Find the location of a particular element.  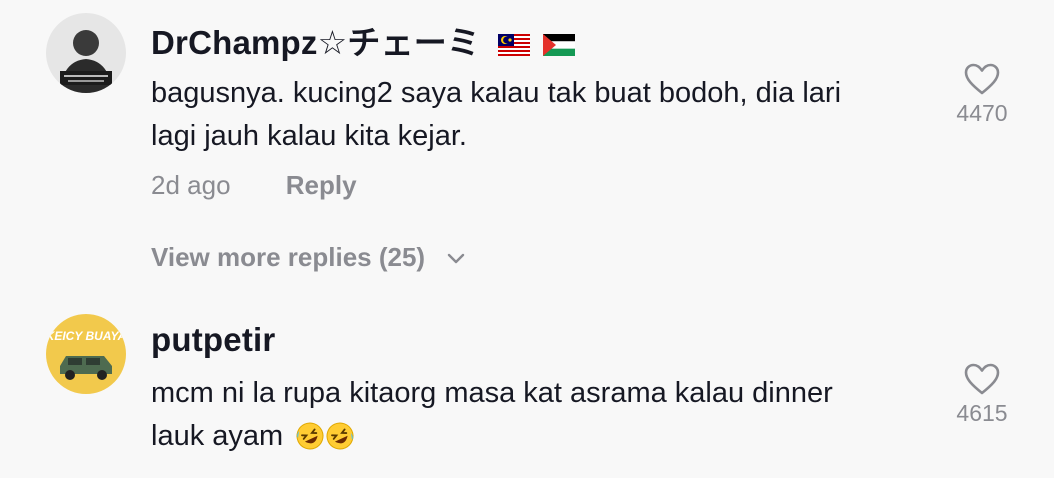

like-group: 4470 is located at coordinates (982, 94).